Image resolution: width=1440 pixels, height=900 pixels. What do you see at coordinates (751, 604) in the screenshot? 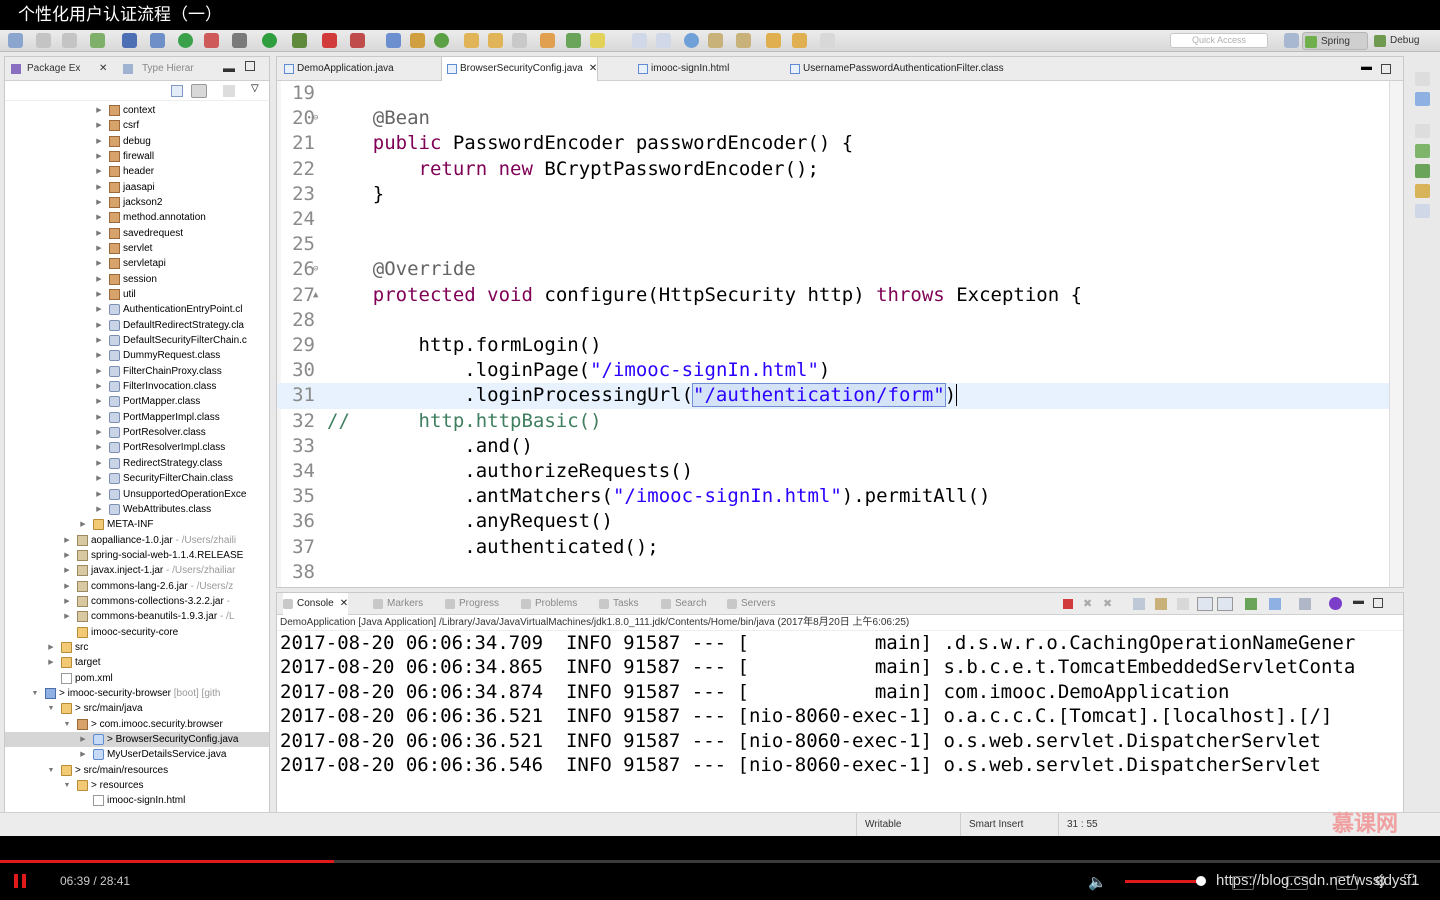
I see `tab-console-view: Servers` at bounding box center [751, 604].